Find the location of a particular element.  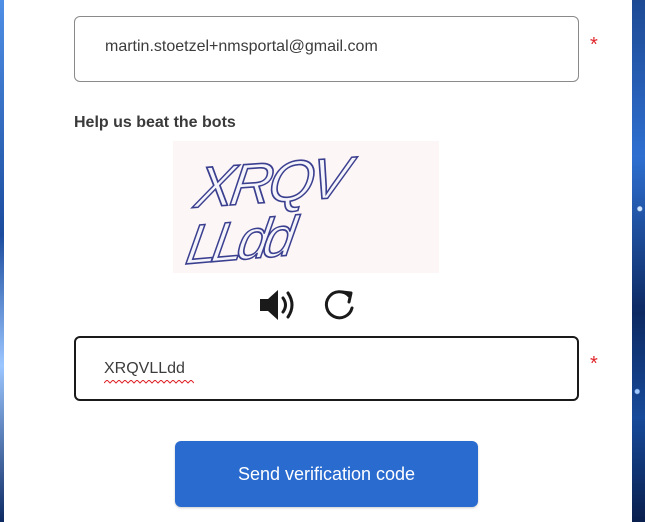

captcha-field is located at coordinates (326, 368).